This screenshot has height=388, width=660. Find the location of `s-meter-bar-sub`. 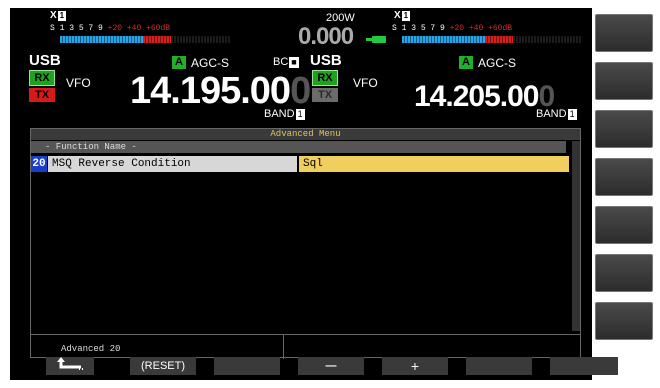

s-meter-bar-sub is located at coordinates (443, 39).